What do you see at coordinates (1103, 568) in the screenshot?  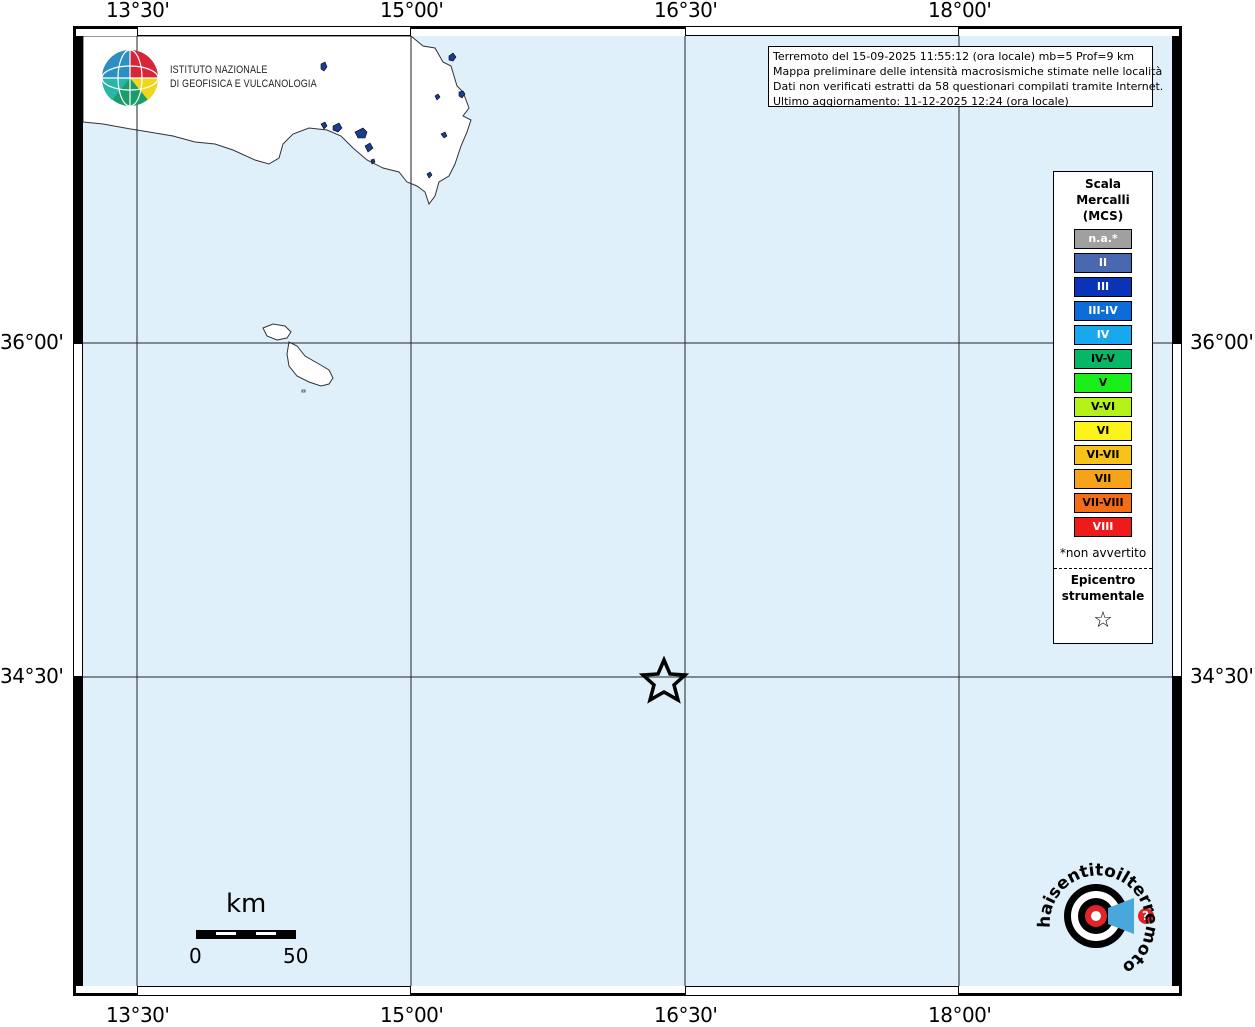 I see `legend-separator` at bounding box center [1103, 568].